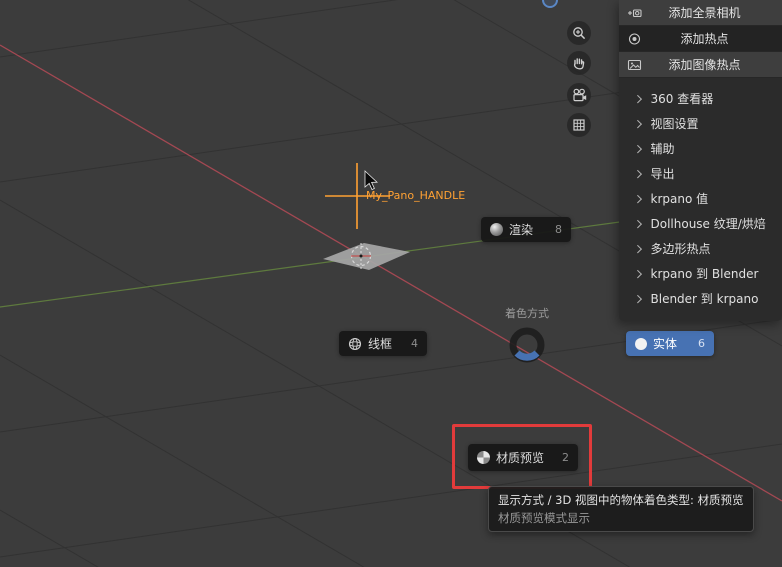  I want to click on orthographic-button, so click(579, 125).